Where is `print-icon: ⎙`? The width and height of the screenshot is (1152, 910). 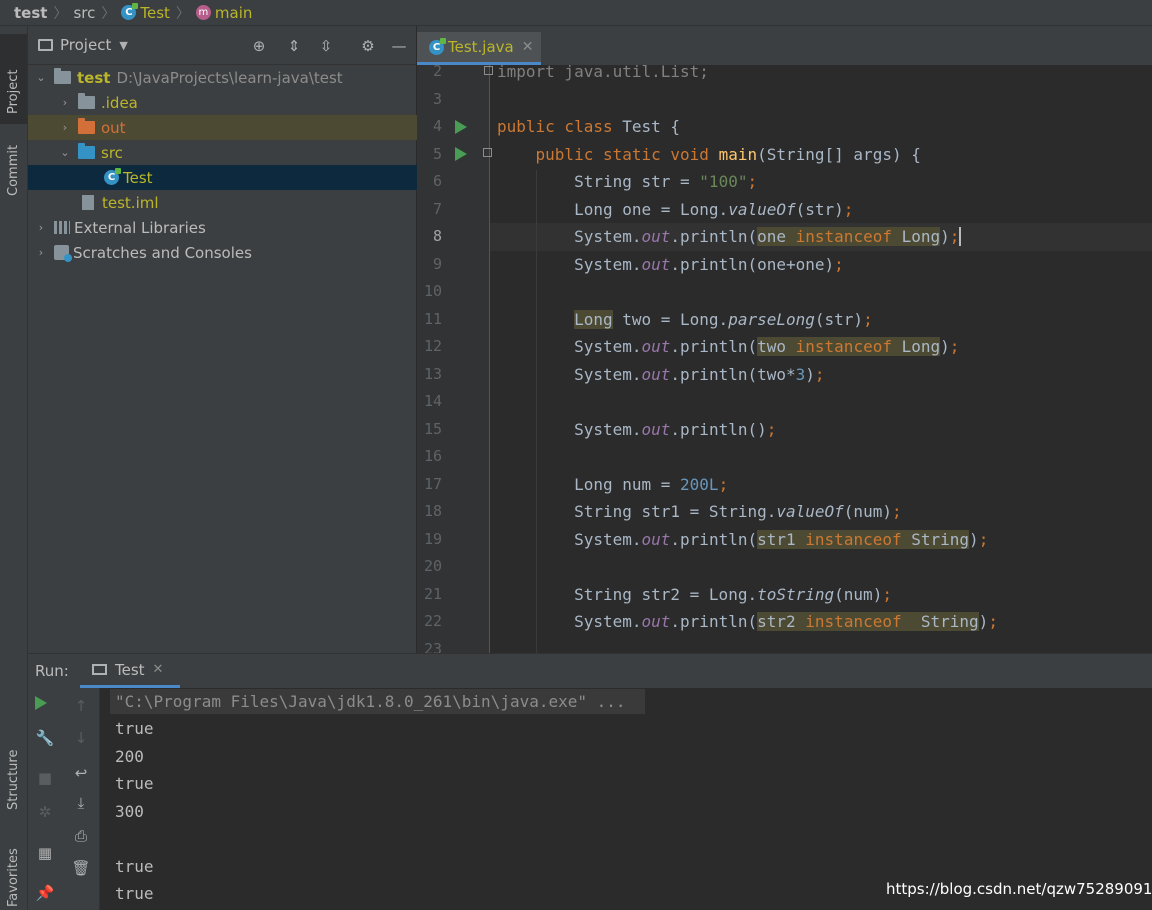 print-icon: ⎙ is located at coordinates (81, 836).